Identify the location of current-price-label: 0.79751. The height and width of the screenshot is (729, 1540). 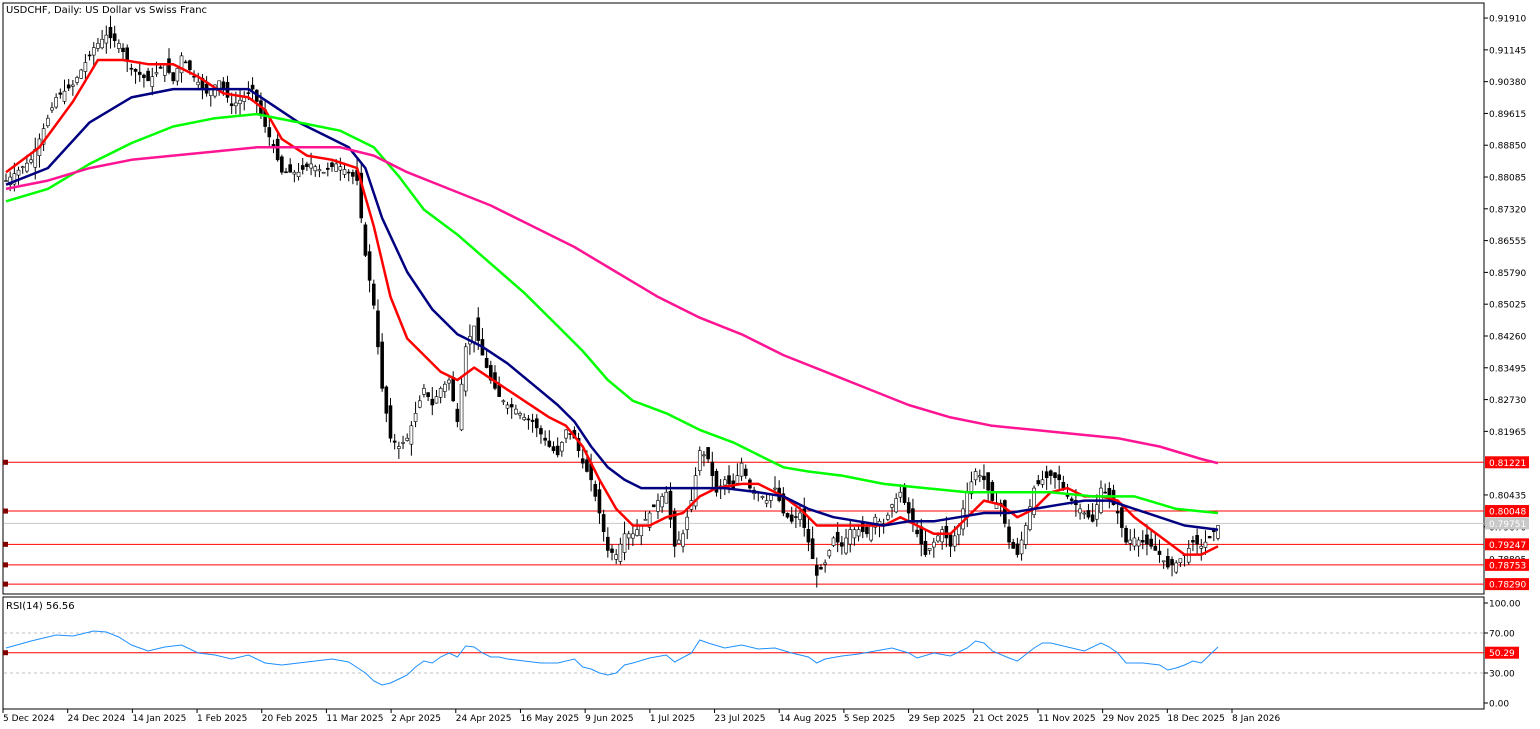
(1507, 525).